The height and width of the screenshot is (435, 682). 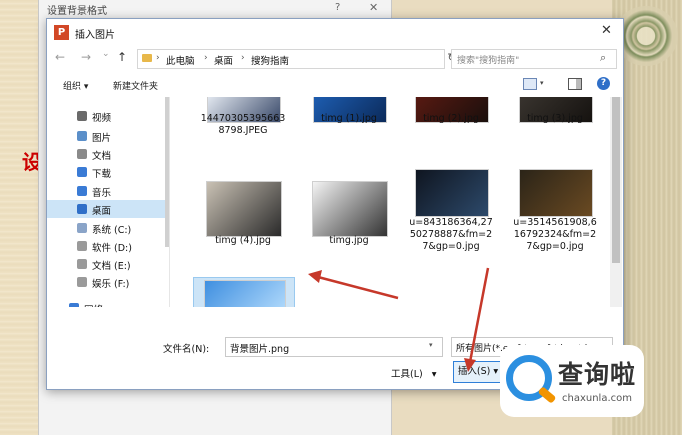 What do you see at coordinates (597, 374) in the screenshot?
I see `watermark-name: 查询啦` at bounding box center [597, 374].